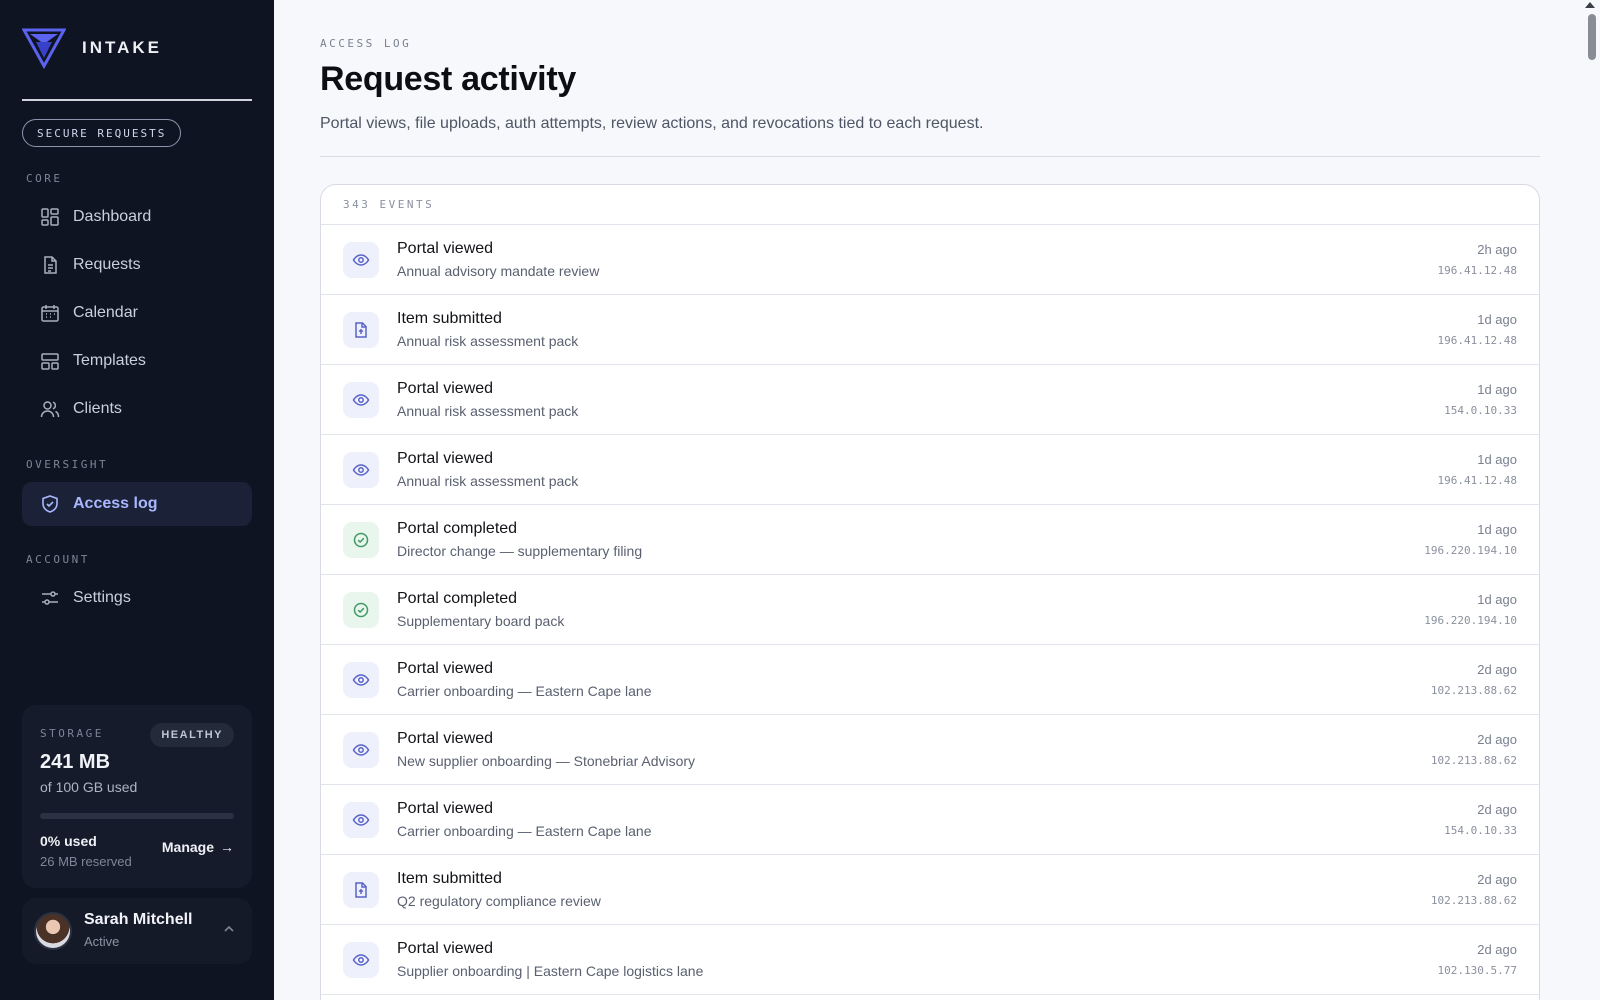 This screenshot has width=1600, height=1000. What do you see at coordinates (137, 100) in the screenshot?
I see `brand-divider` at bounding box center [137, 100].